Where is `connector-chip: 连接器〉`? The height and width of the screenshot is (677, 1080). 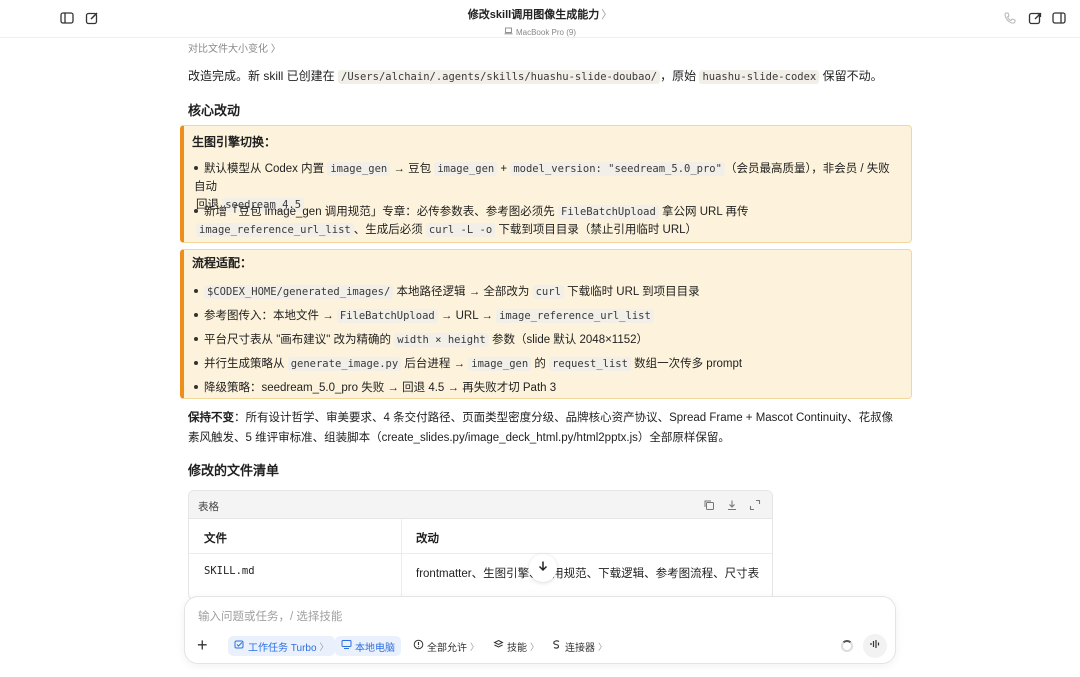 connector-chip: 连接器〉 is located at coordinates (579, 646).